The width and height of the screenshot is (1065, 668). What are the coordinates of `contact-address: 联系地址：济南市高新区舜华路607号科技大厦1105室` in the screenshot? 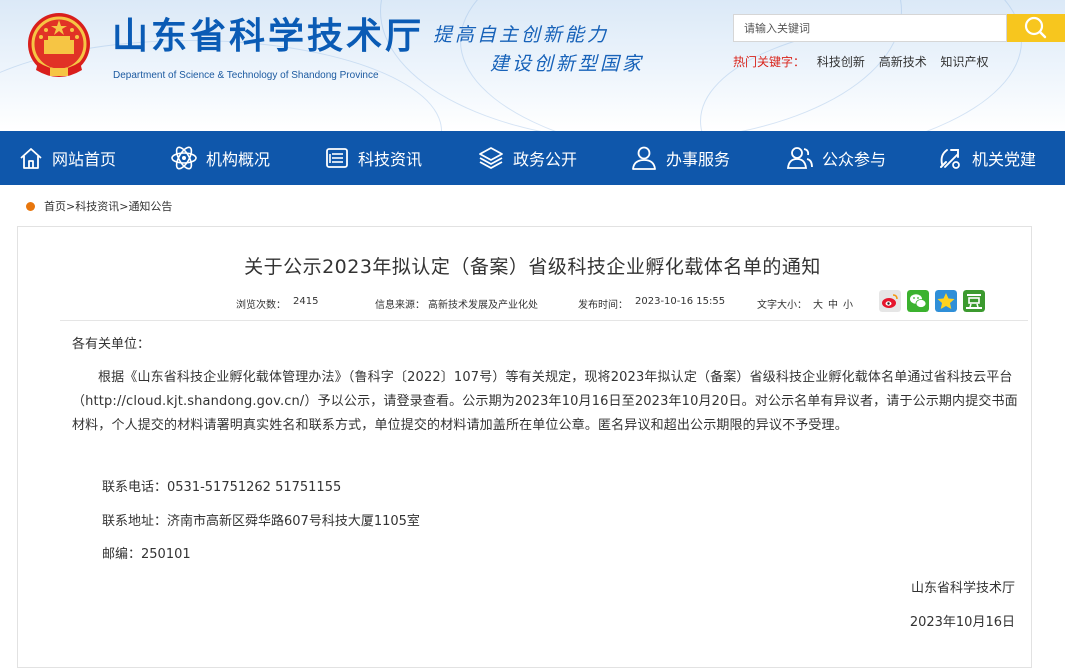 It's located at (261, 521).